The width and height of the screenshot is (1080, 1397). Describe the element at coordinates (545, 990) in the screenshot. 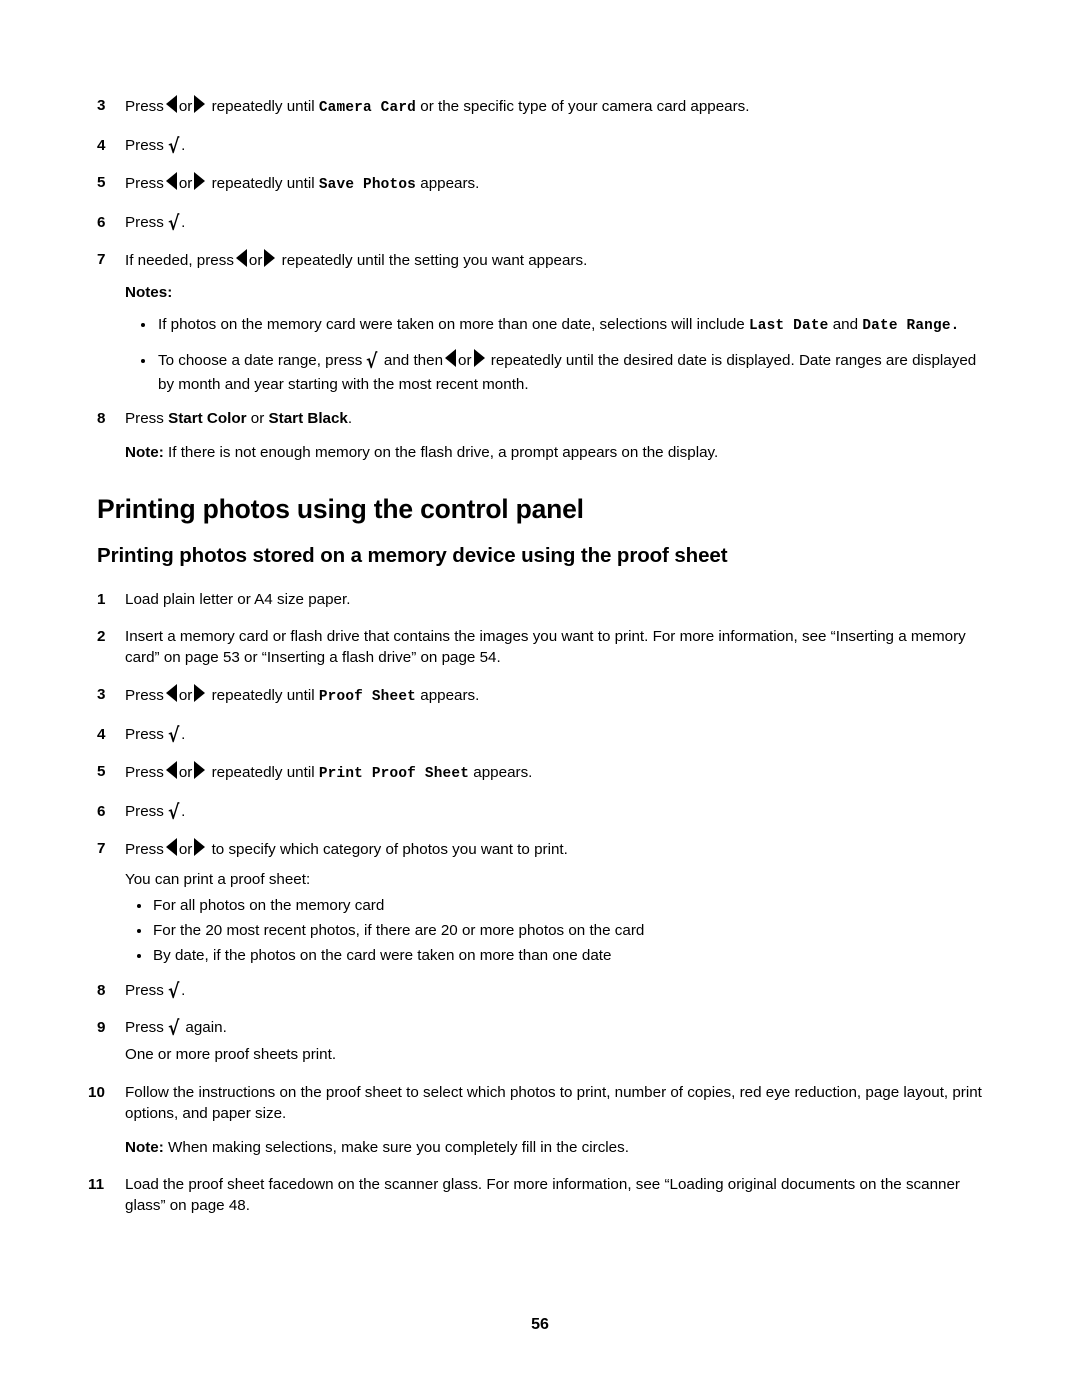

I see `list-item: 8 Press √.` at that location.